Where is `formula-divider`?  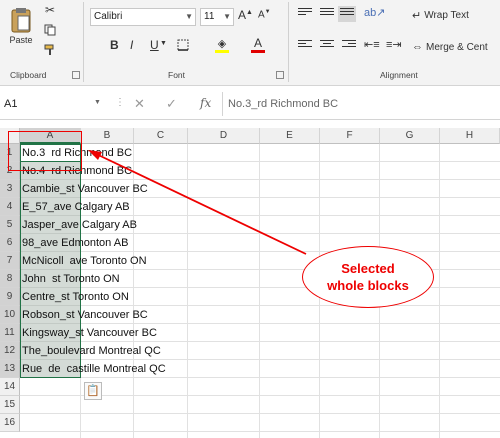 formula-divider is located at coordinates (222, 104).